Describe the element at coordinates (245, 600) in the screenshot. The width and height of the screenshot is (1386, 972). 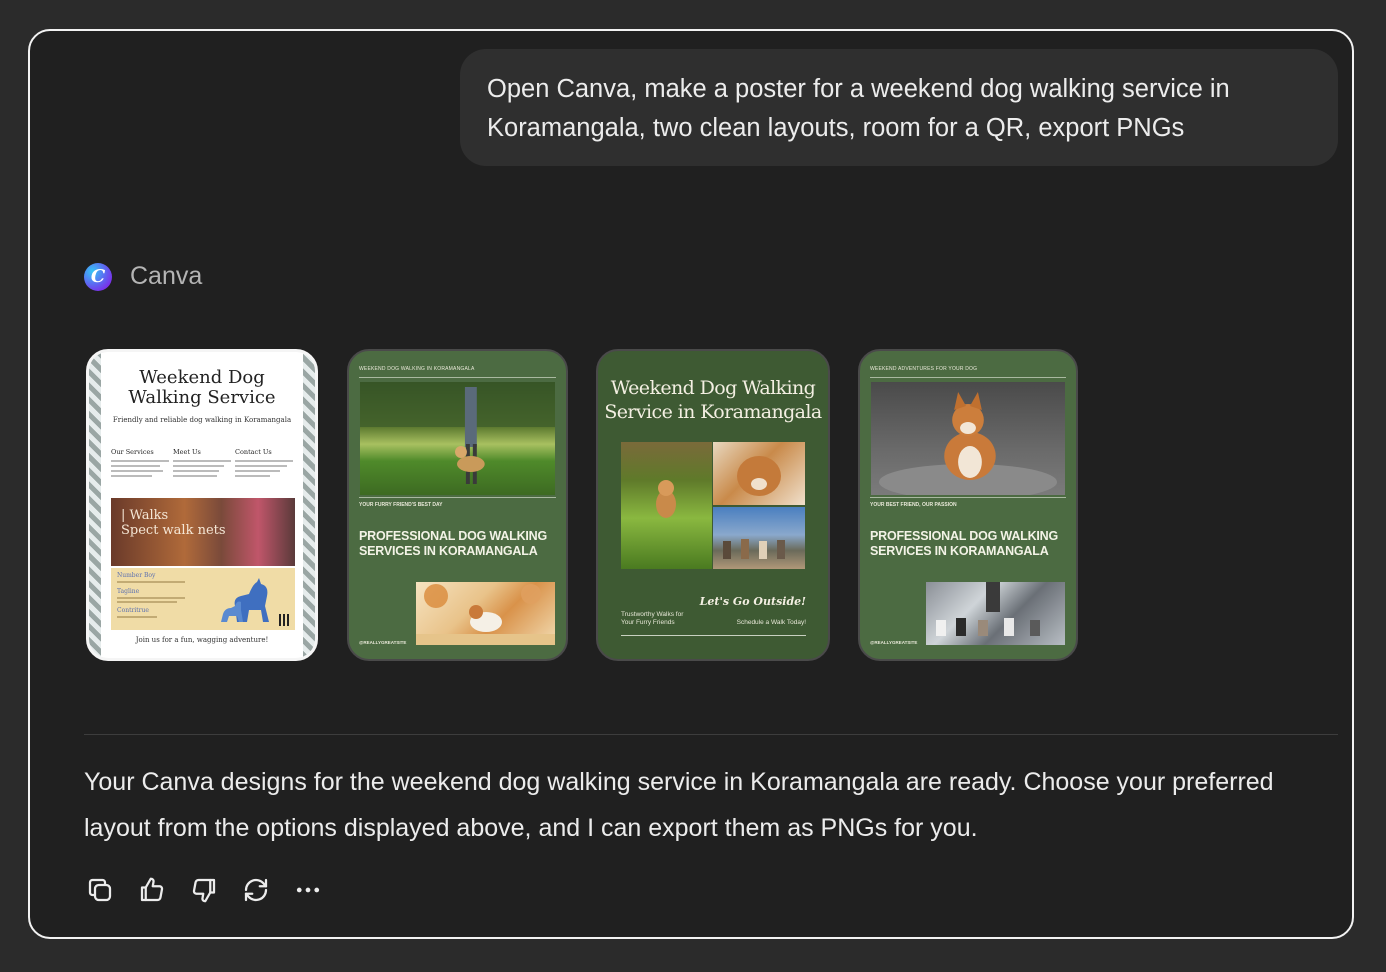
I see `dog-illustration-icon` at that location.